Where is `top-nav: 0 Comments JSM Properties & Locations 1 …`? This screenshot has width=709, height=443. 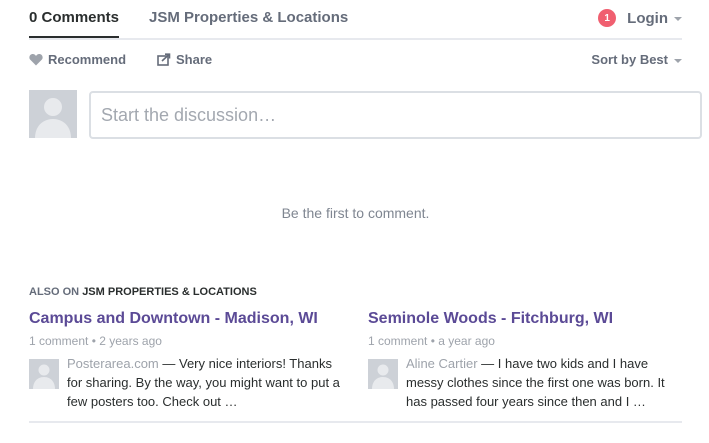 top-nav: 0 Comments JSM Properties & Locations 1 … is located at coordinates (355, 20).